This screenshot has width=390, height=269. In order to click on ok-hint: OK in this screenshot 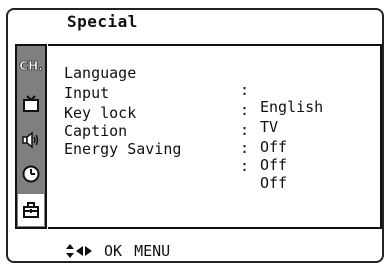, I will do `click(113, 251)`.